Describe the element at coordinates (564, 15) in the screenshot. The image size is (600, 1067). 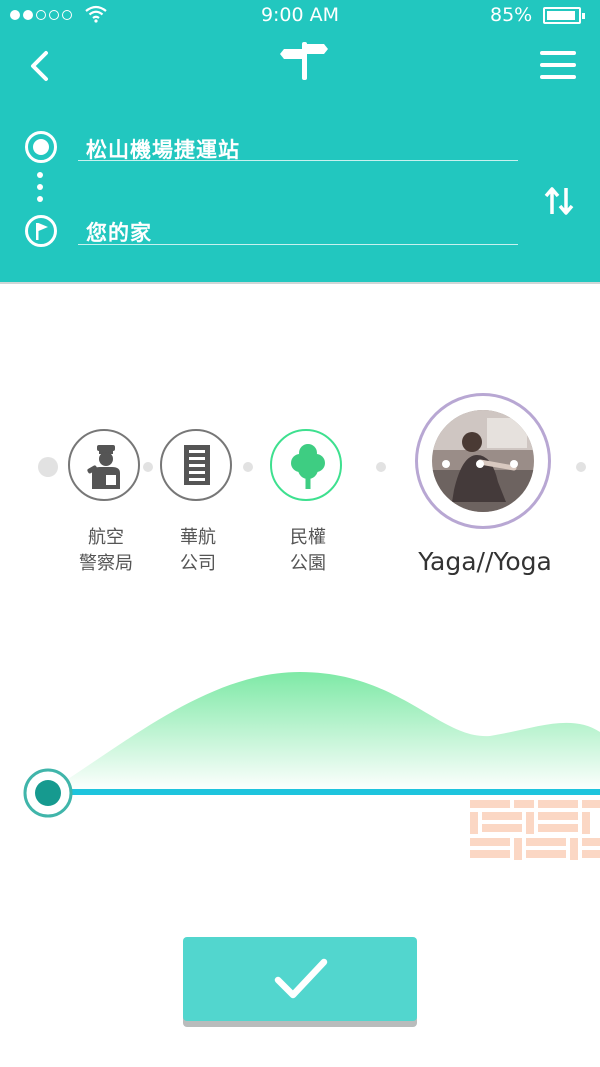
I see `battery-icon` at that location.